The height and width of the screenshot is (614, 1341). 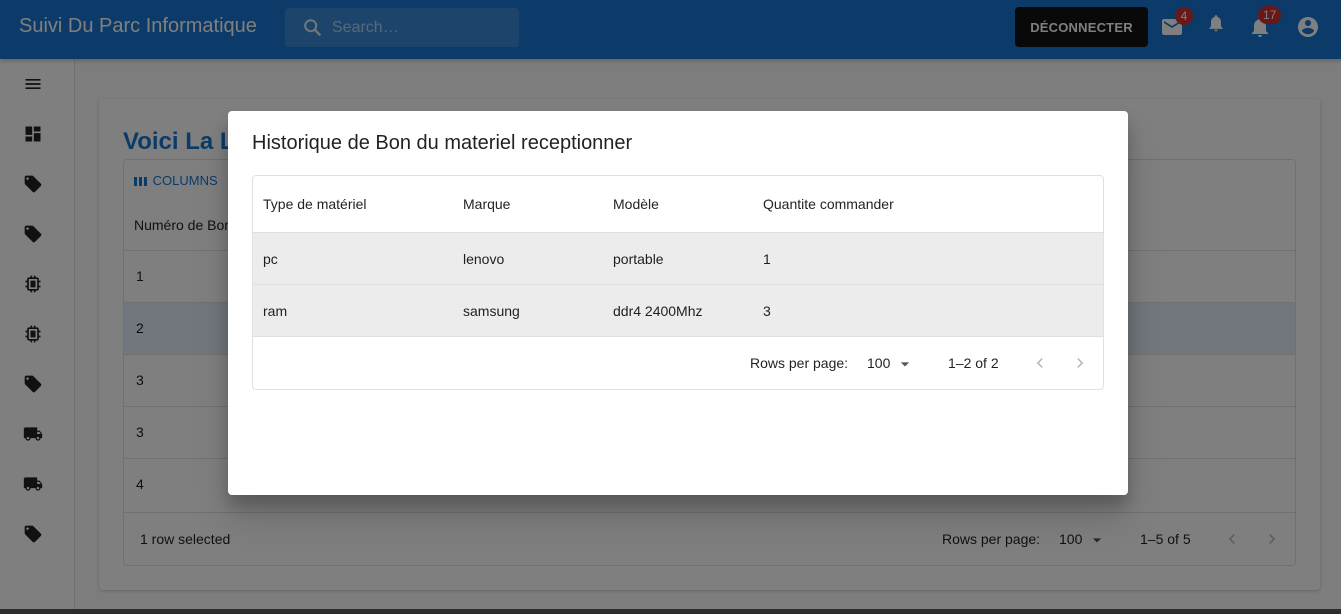 I want to click on cell-type: ram, so click(x=275, y=310).